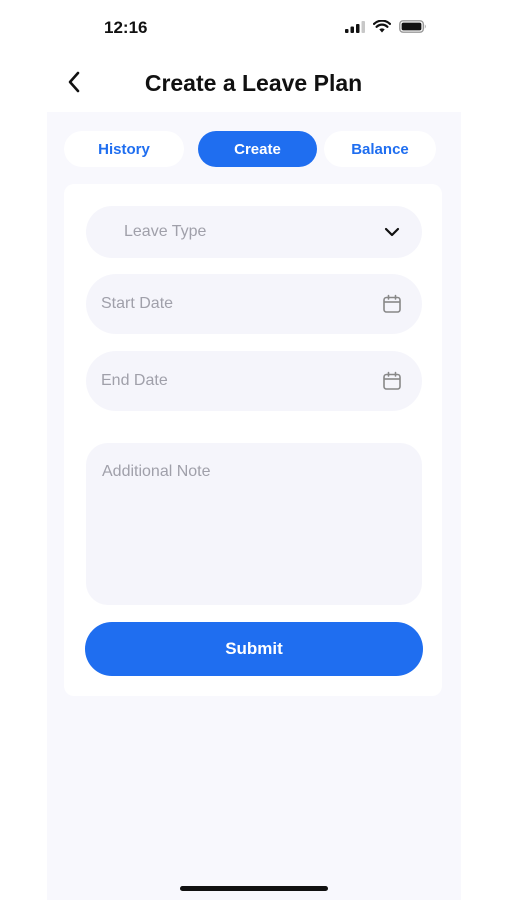 The width and height of the screenshot is (507, 900). I want to click on tab-history: History, so click(124, 149).